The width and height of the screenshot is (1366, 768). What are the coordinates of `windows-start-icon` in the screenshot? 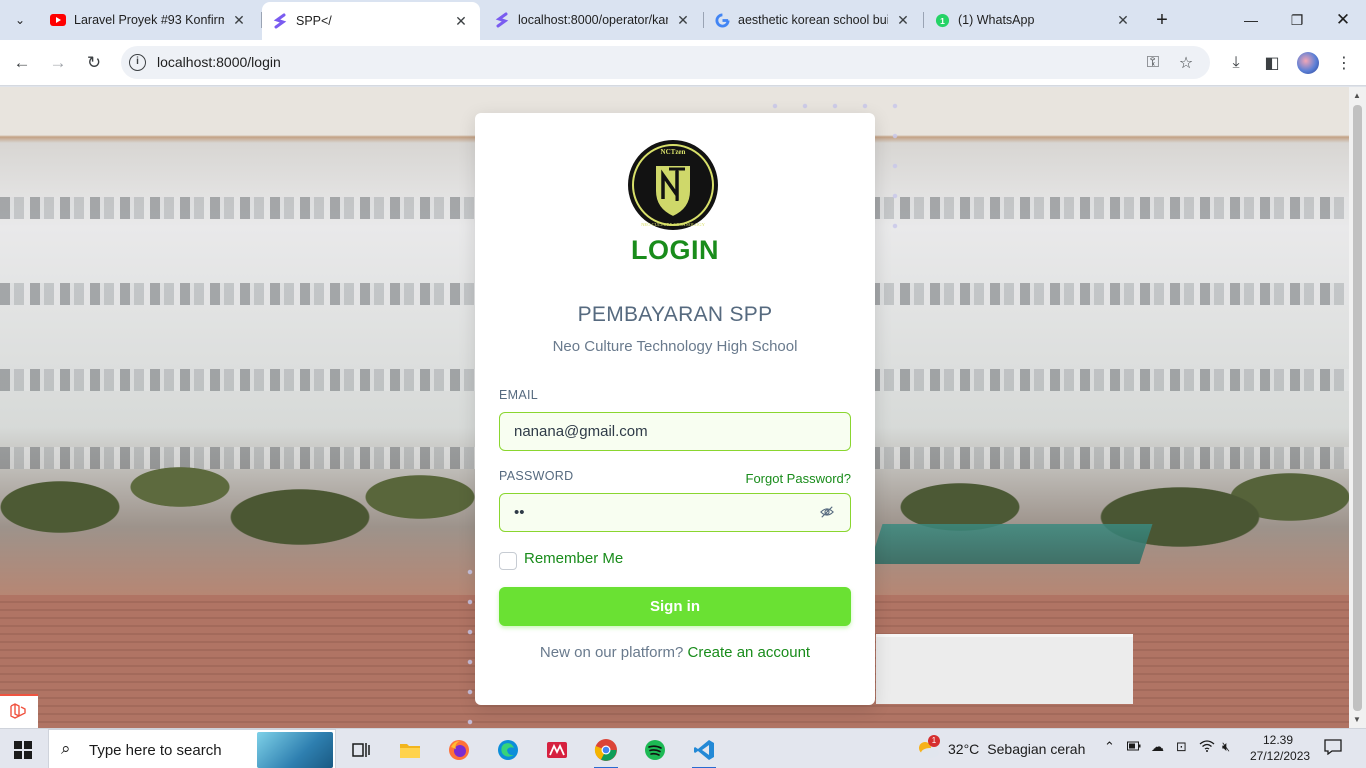 It's located at (23, 750).